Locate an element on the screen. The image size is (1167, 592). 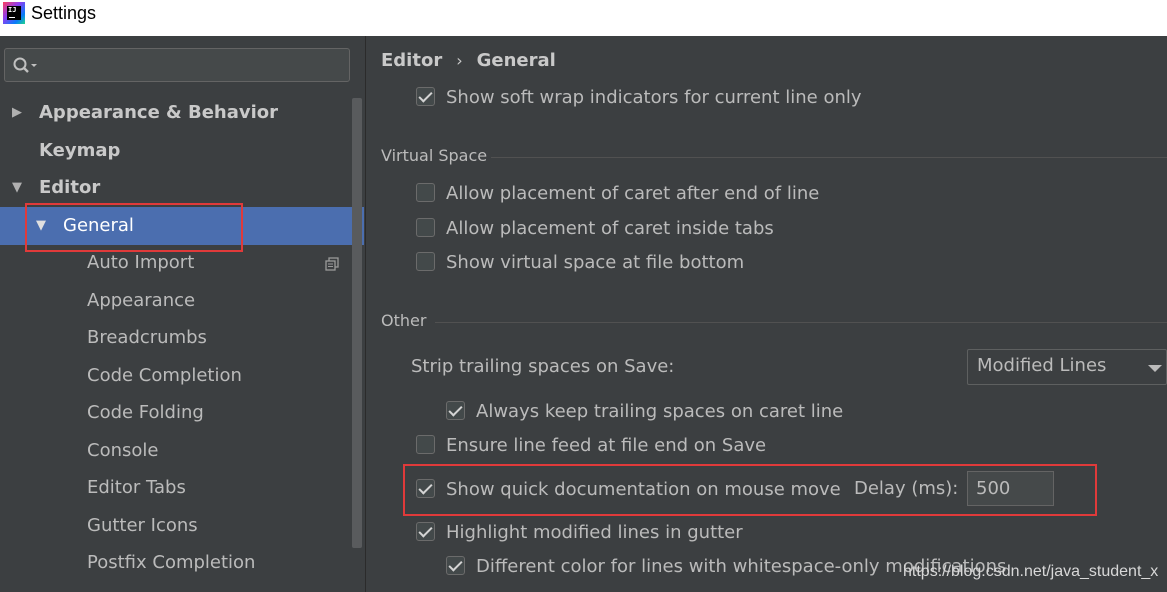
tree-item-gutter-icons: Gutter Icons is located at coordinates (174, 526).